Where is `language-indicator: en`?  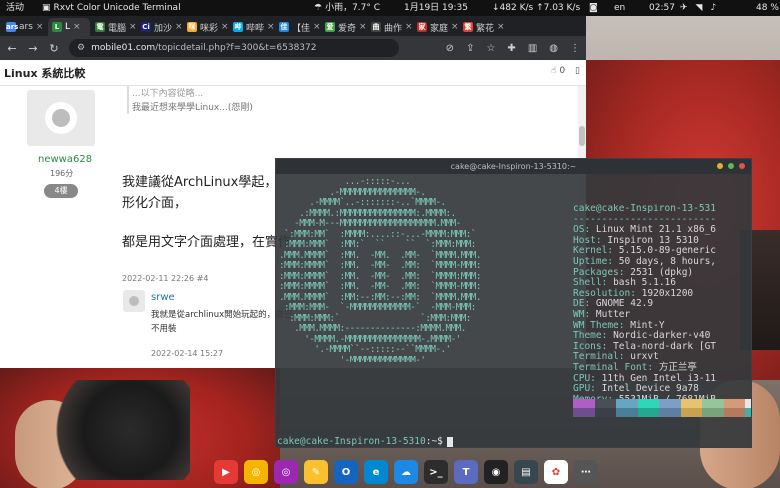 language-indicator: en is located at coordinates (619, 8).